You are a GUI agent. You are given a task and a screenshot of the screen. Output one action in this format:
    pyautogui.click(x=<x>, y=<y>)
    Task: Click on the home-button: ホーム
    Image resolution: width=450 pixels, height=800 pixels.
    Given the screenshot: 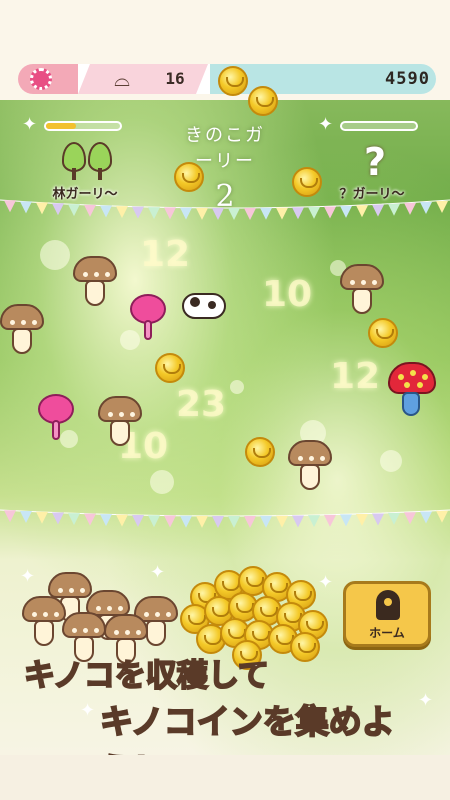 What is the action you would take?
    pyautogui.click(x=387, y=614)
    